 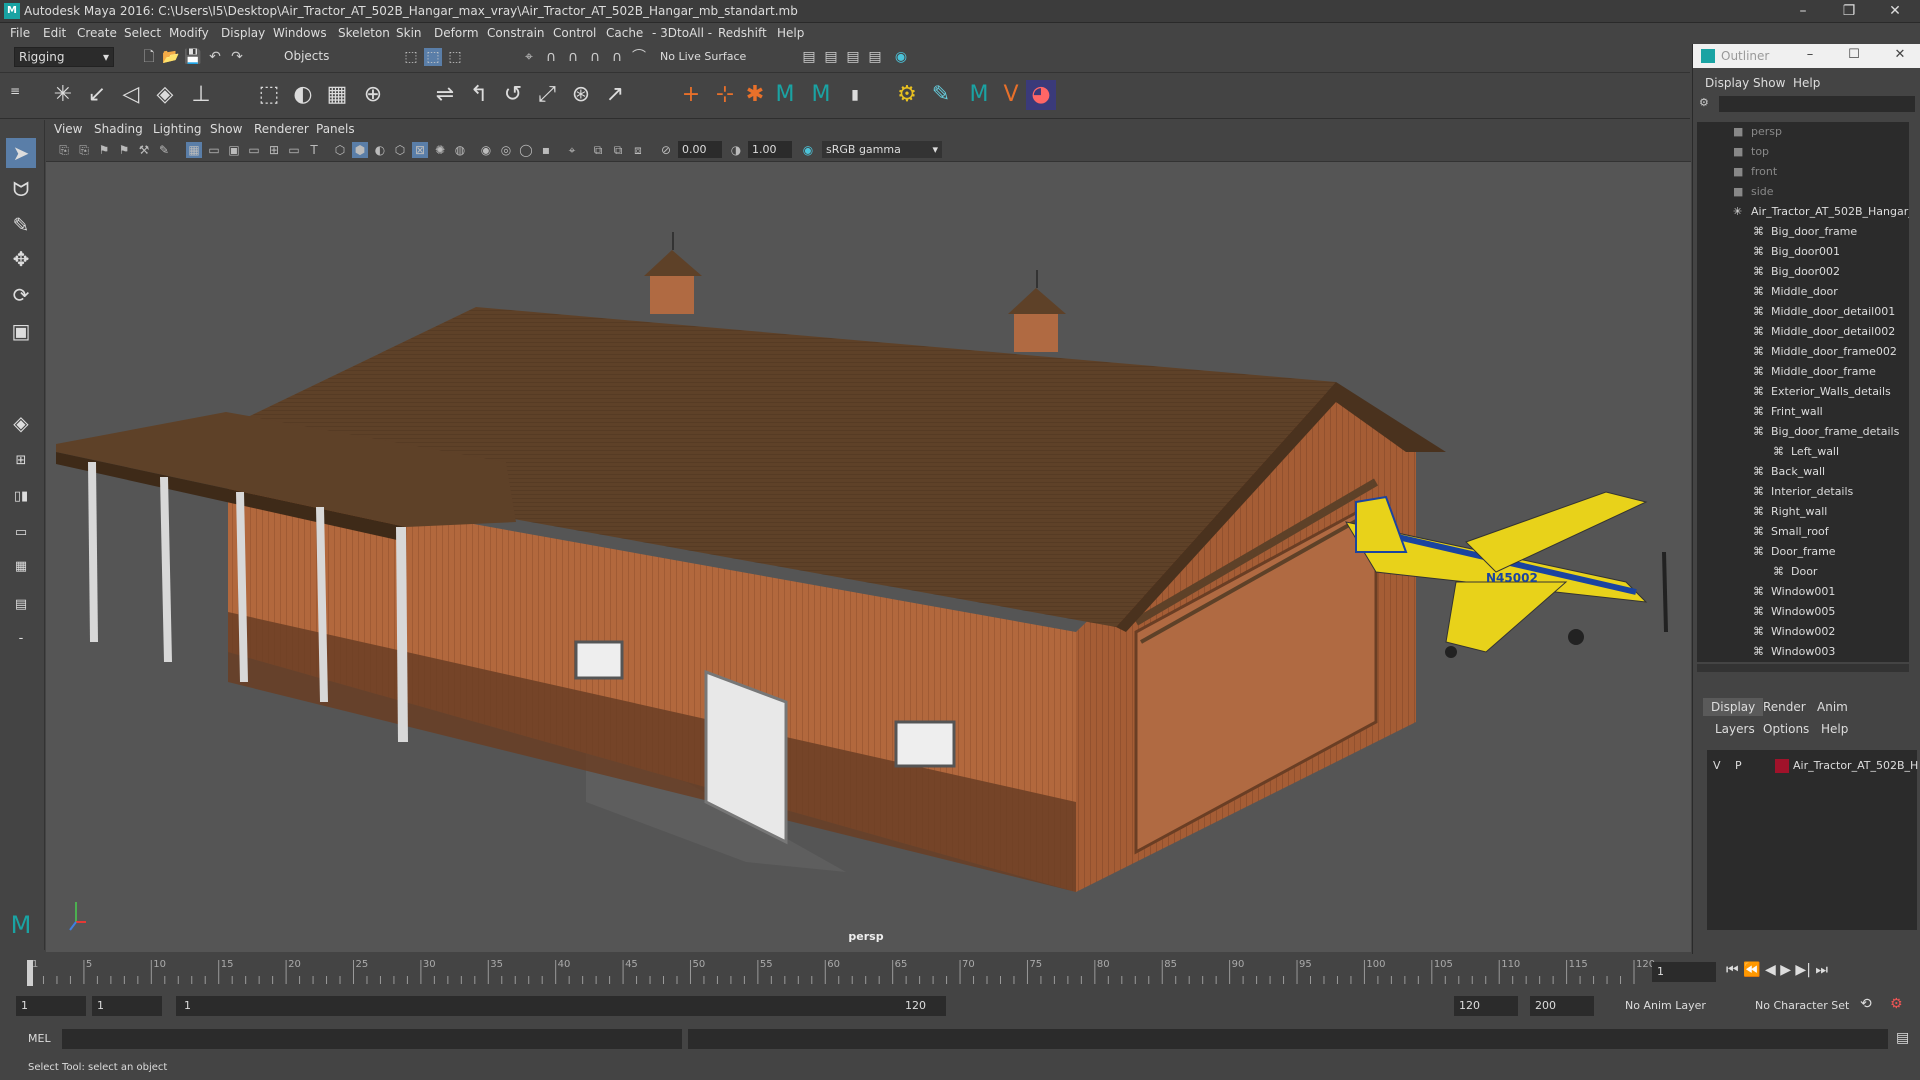 I want to click on select-hierarchy-icon: ⬚, so click(x=411, y=57).